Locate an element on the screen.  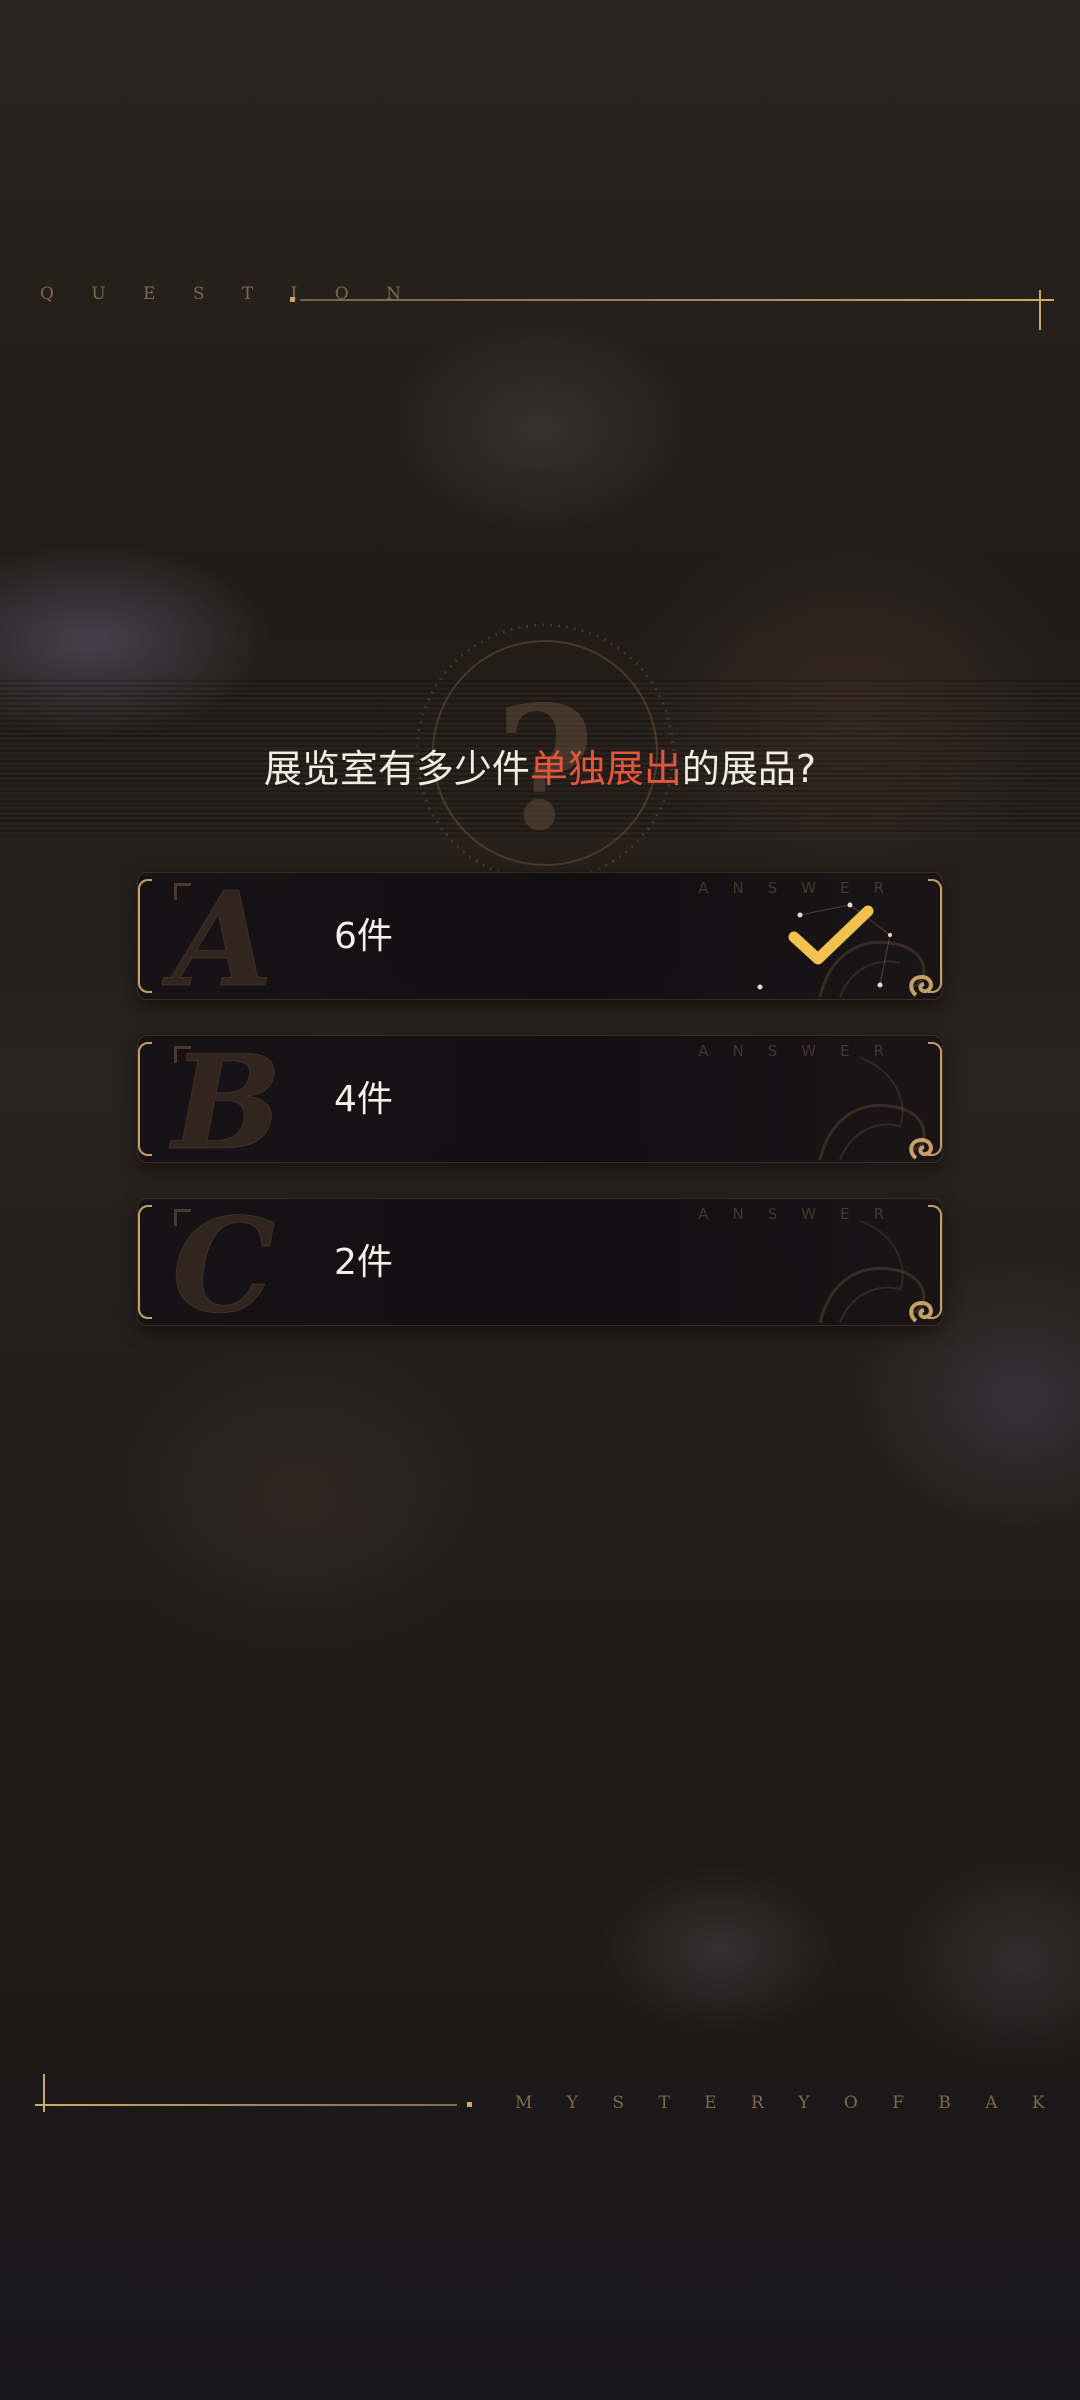
checkmark-icon is located at coordinates (831, 935).